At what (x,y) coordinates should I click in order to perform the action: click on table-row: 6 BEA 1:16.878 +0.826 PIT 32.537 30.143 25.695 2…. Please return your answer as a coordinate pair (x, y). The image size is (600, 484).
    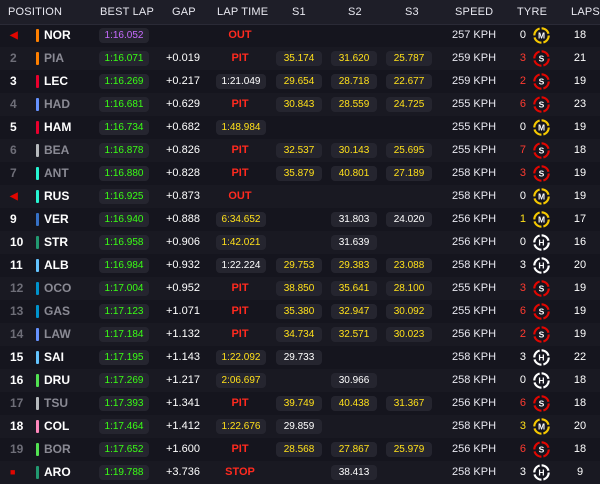
    Looking at the image, I should click on (300, 150).